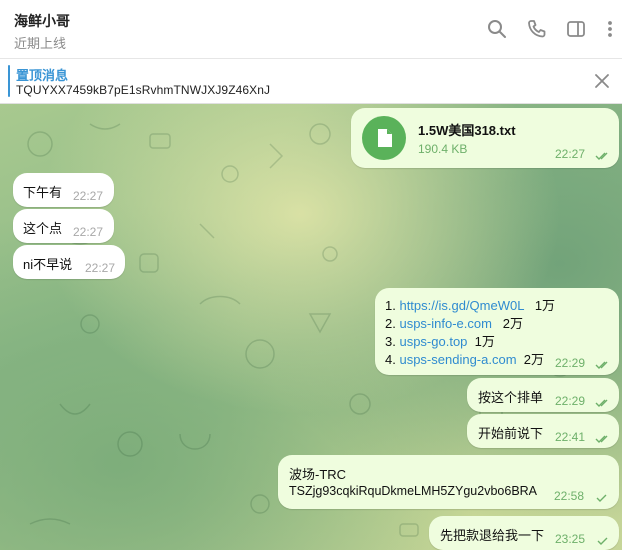  What do you see at coordinates (390, 323) in the screenshot?
I see `list-number: 2.` at bounding box center [390, 323].